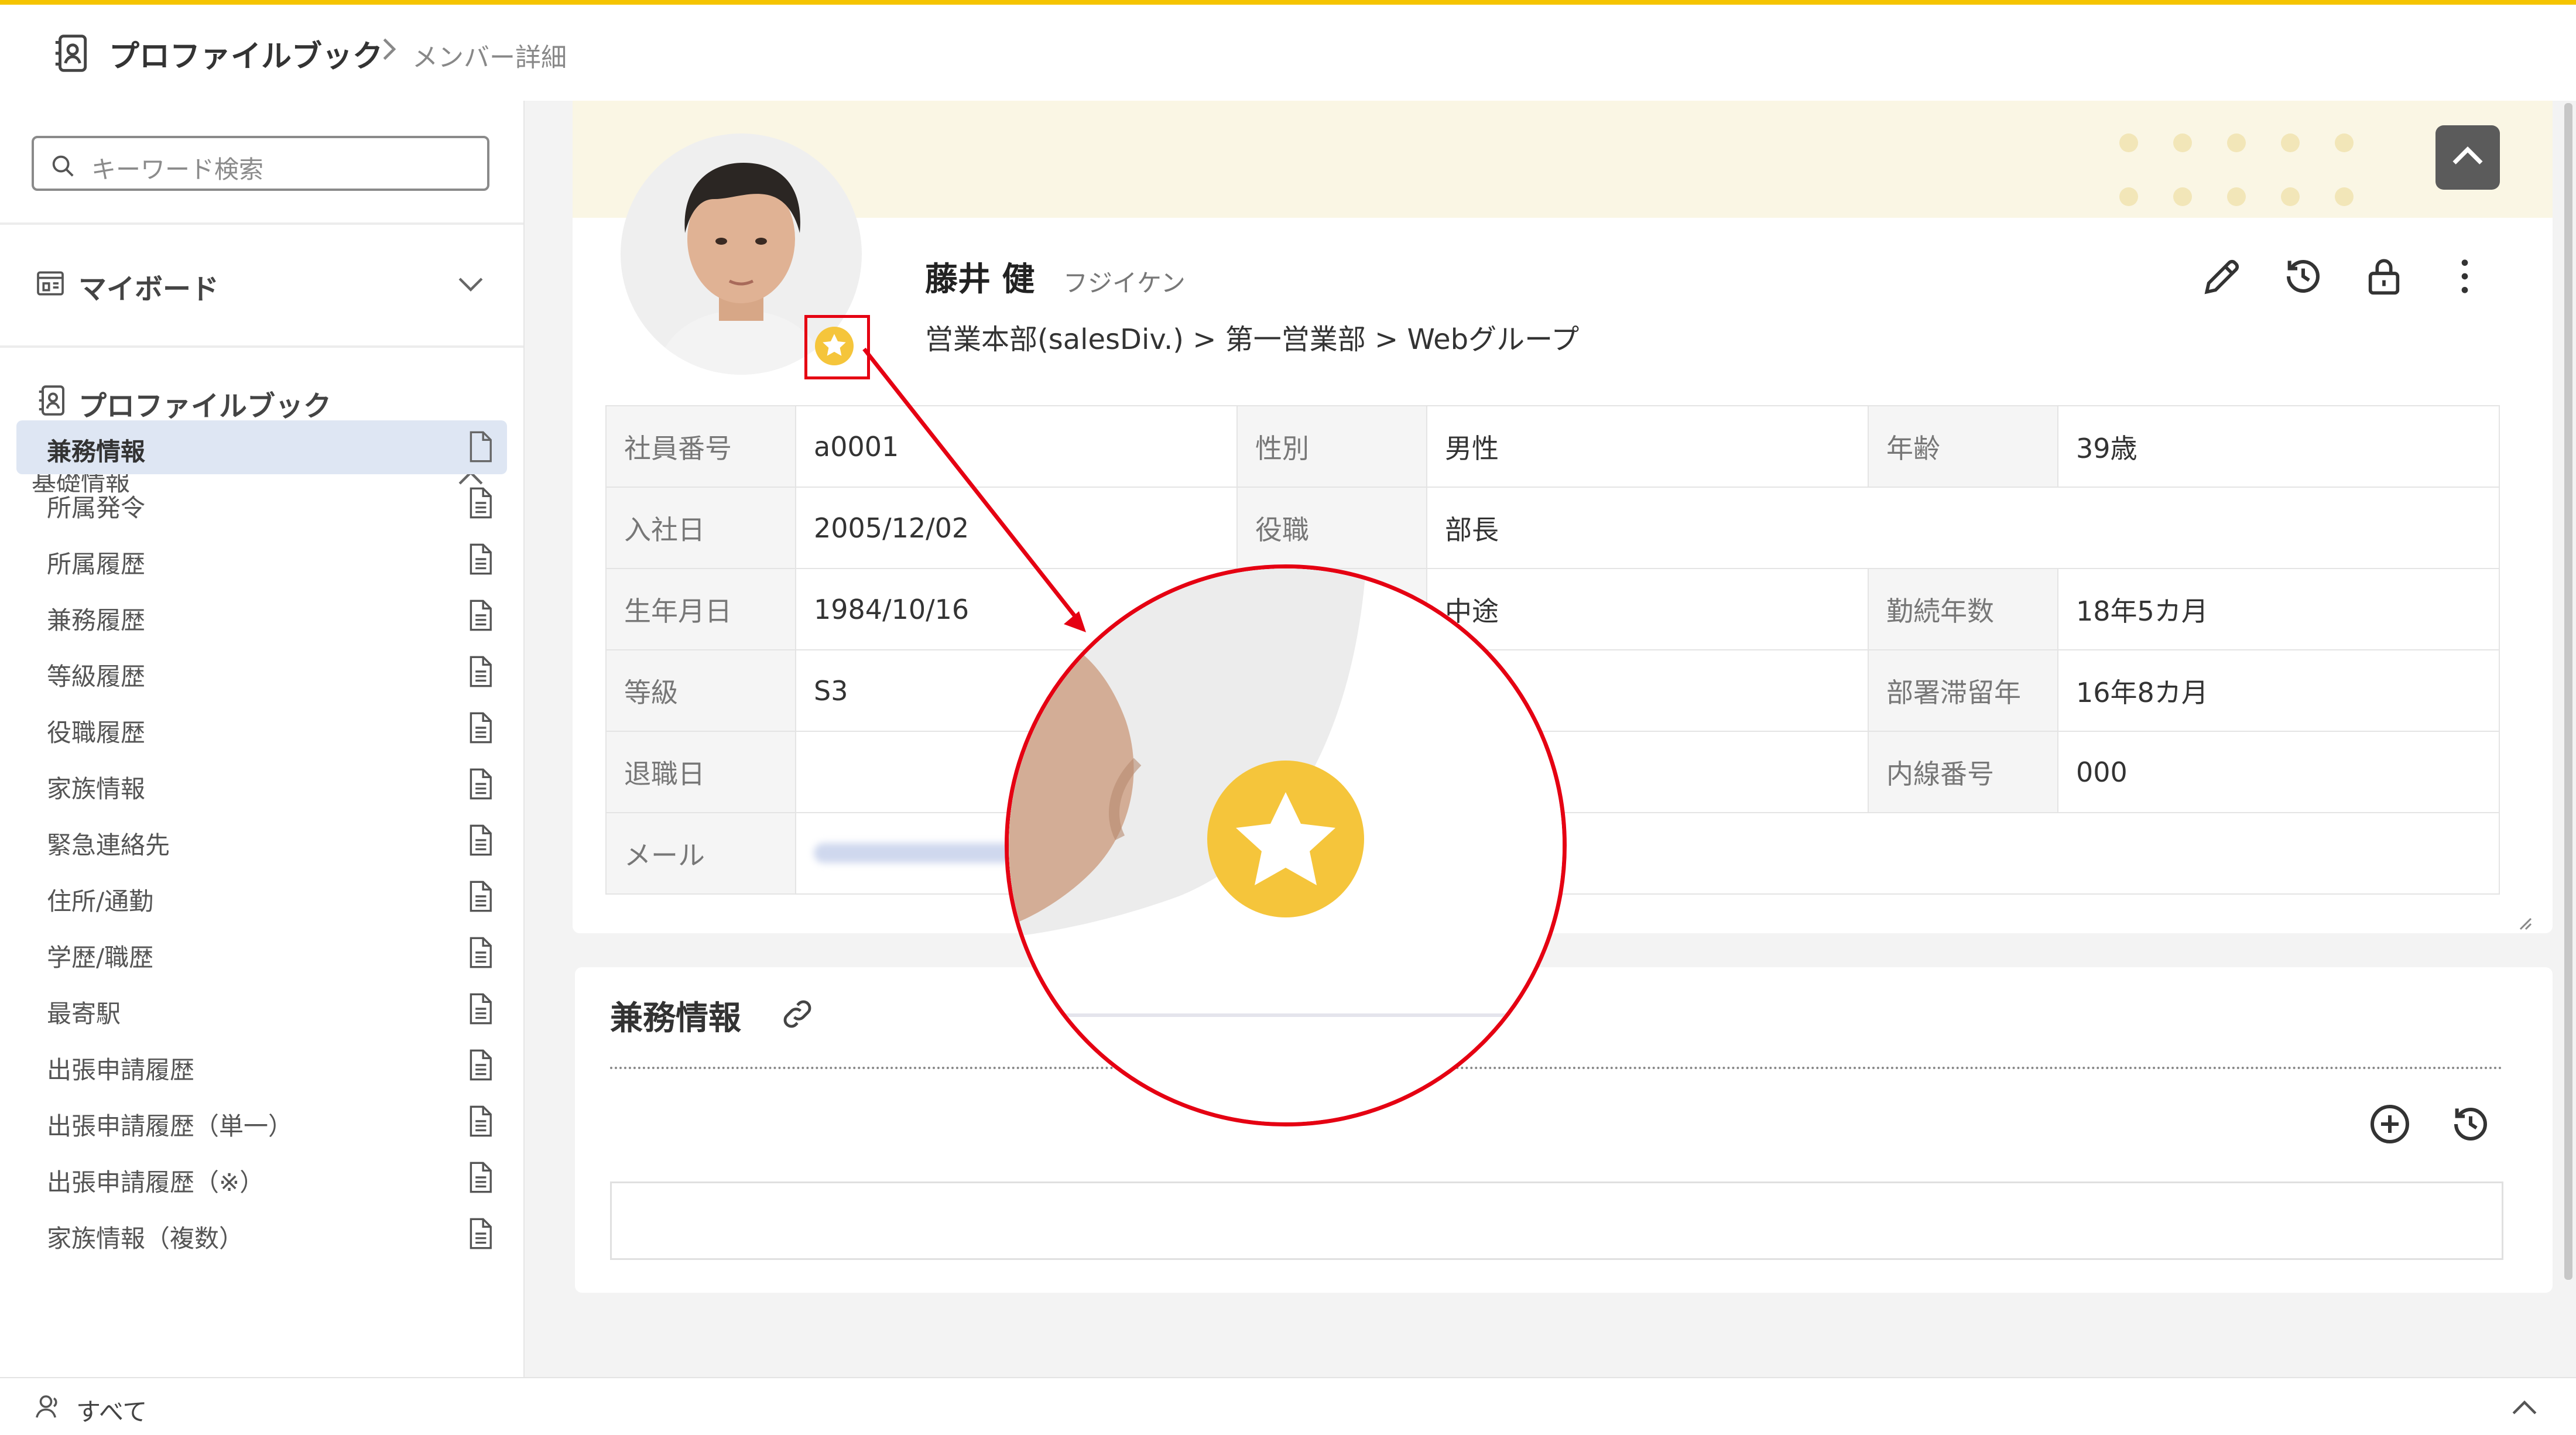 This screenshot has height=1435, width=2576. What do you see at coordinates (489, 58) in the screenshot?
I see `breadcrumb-current: メンバー詳細` at bounding box center [489, 58].